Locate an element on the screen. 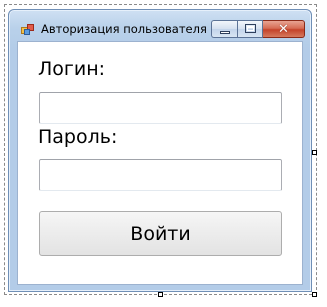  minimize-icon is located at coordinates (225, 32).